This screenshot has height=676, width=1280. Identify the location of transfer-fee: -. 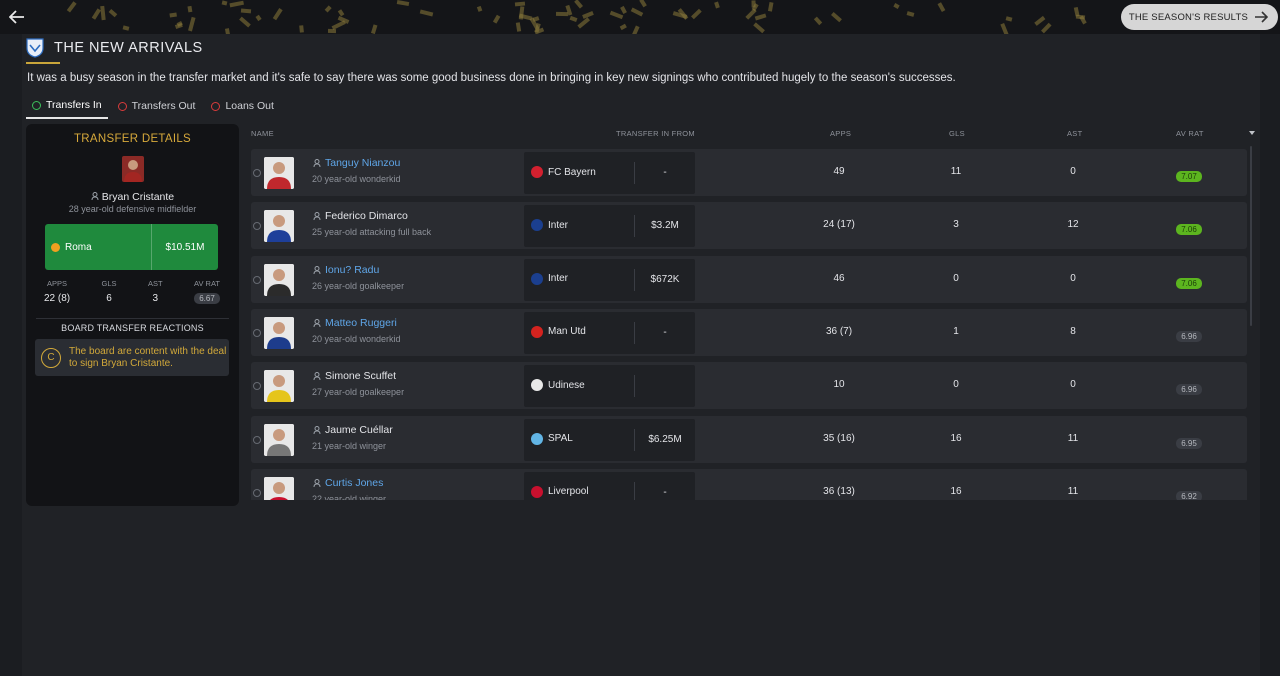
(665, 492).